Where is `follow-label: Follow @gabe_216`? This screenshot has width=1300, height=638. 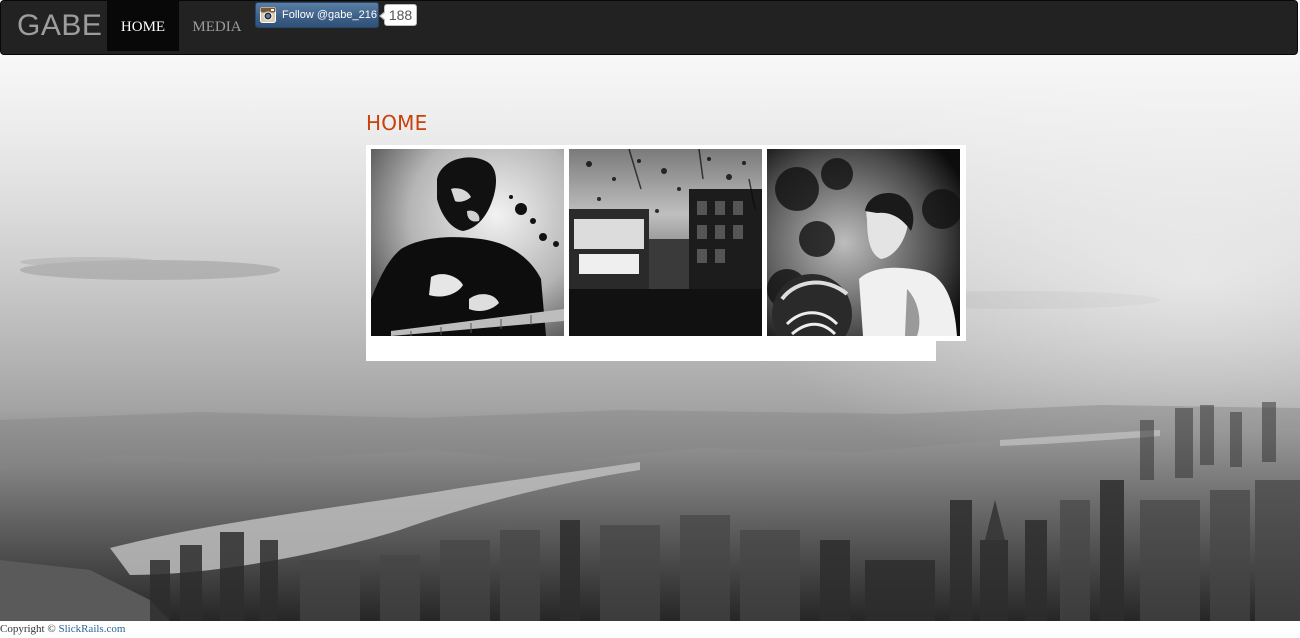
follow-label: Follow @gabe_216 is located at coordinates (329, 15).